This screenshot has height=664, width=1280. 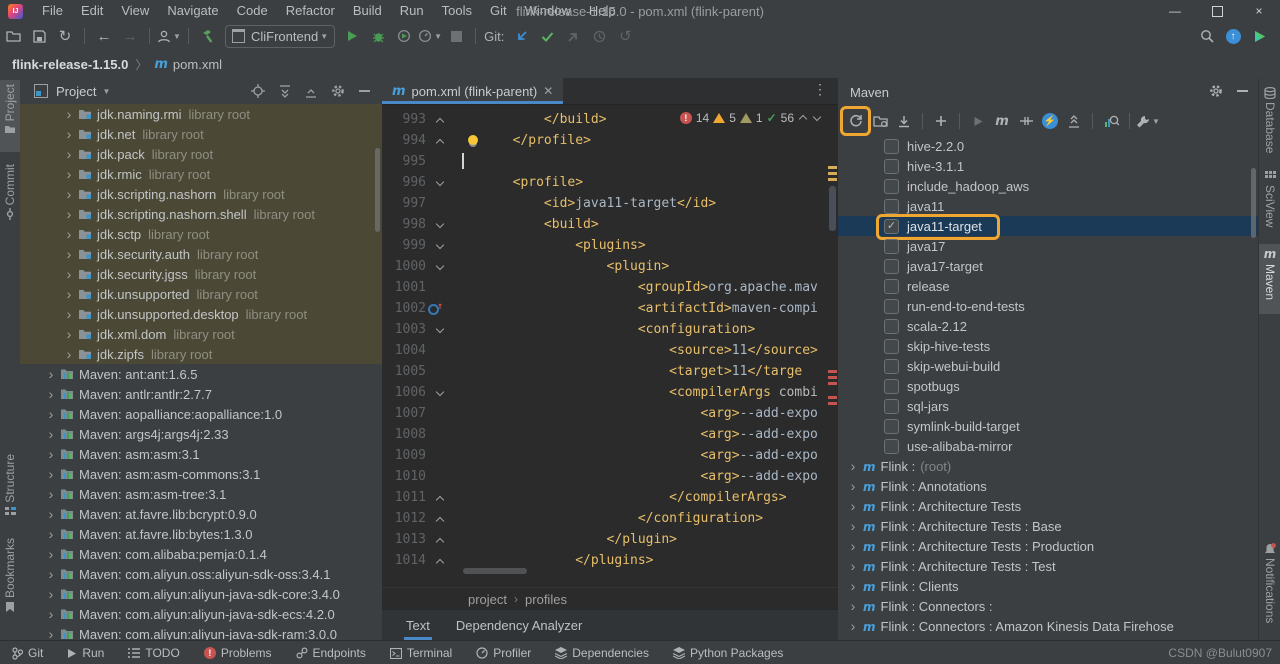 What do you see at coordinates (978, 121) in the screenshot?
I see `run-maven-build-icon` at bounding box center [978, 121].